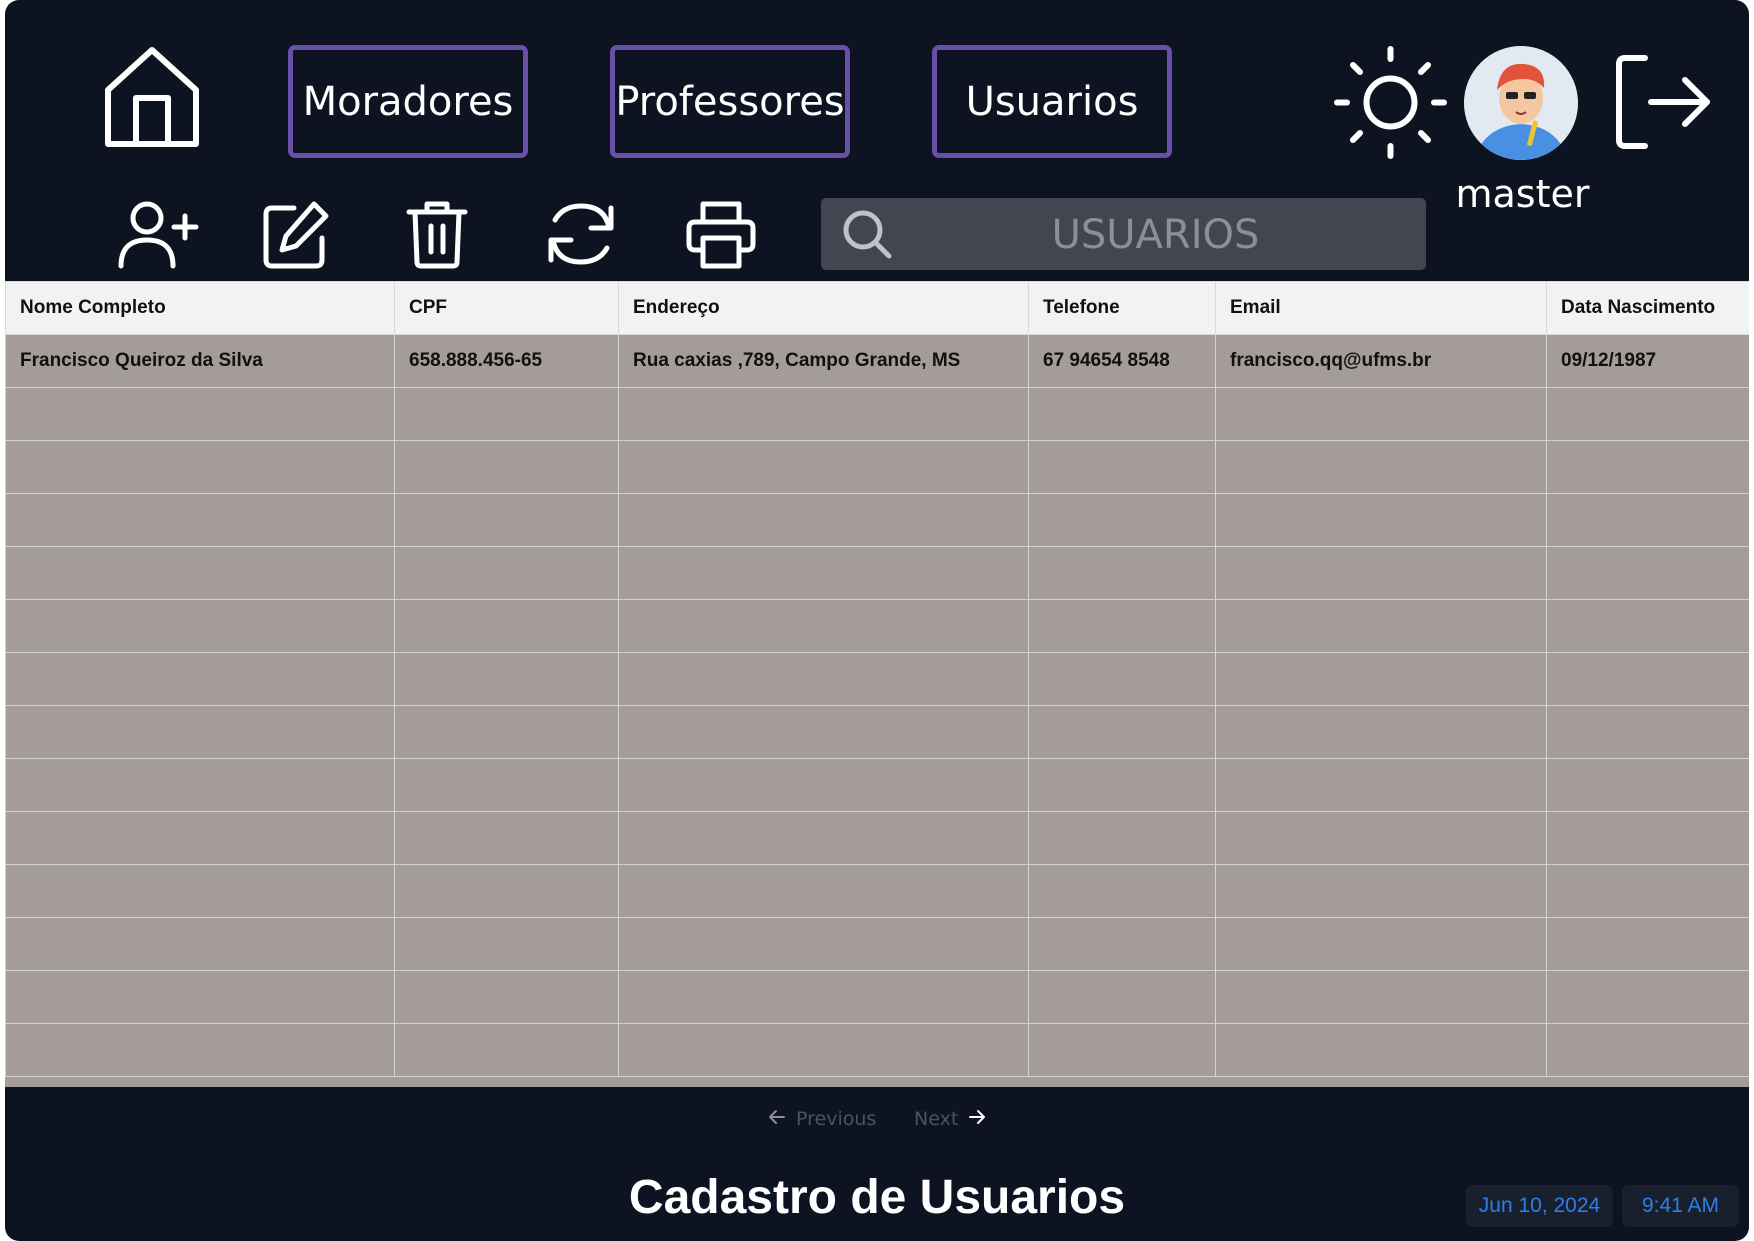  I want to click on next-label: Next, so click(936, 1119).